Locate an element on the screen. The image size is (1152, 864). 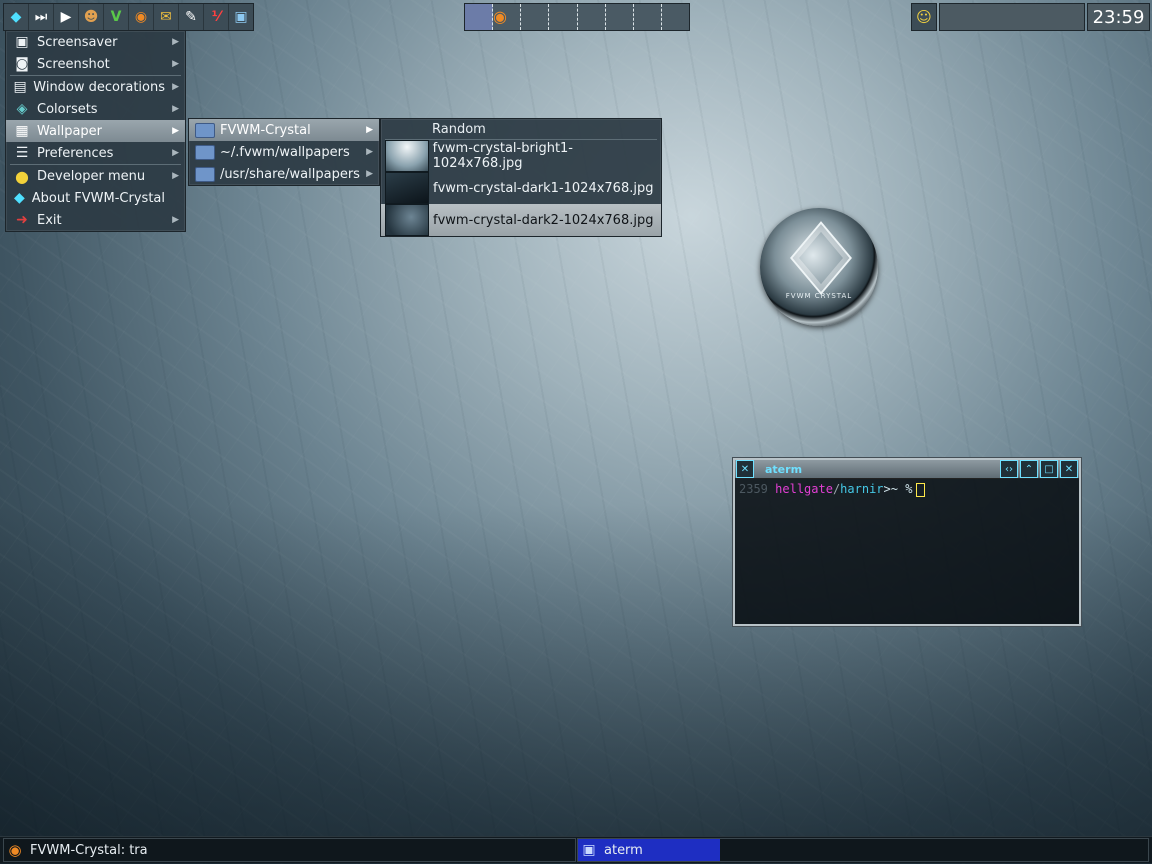
mail-icon: ✉ is located at coordinates (166, 17).